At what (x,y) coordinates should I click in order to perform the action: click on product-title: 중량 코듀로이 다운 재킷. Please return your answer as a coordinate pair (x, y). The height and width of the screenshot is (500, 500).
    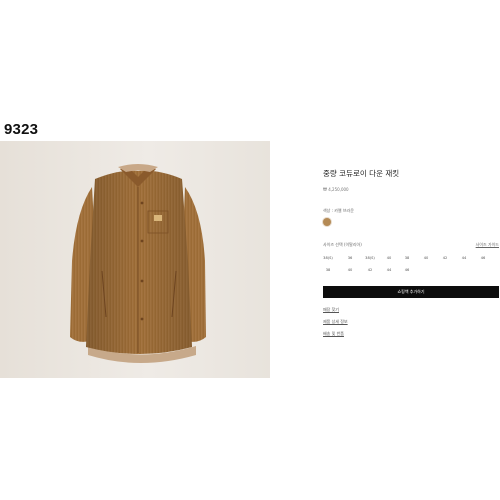
    Looking at the image, I should click on (361, 173).